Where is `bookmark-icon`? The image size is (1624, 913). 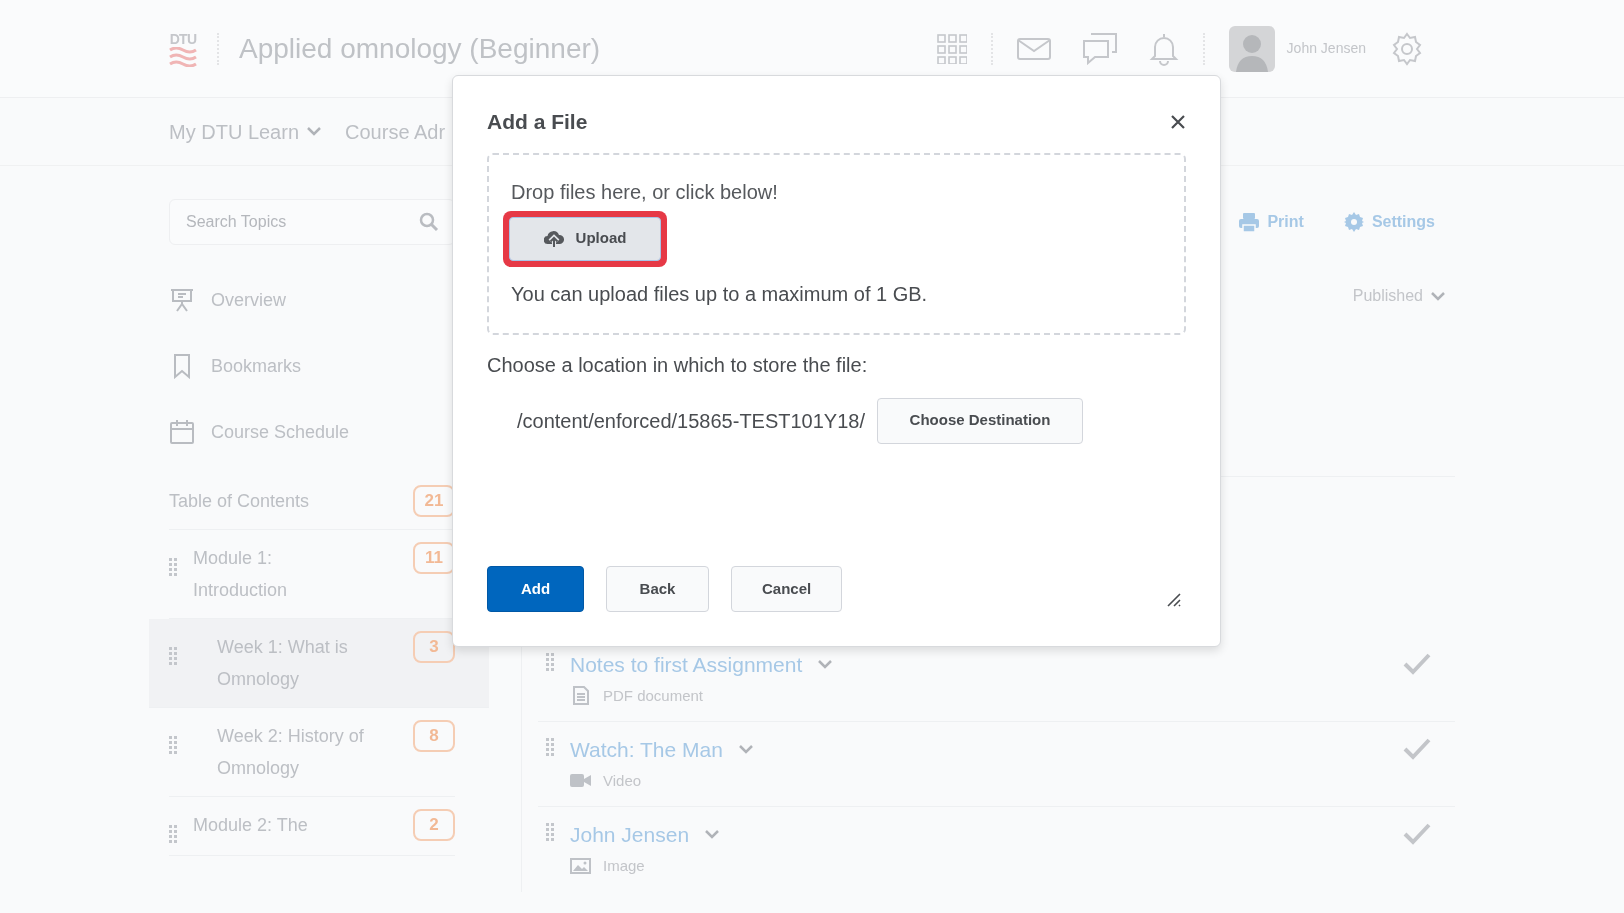
bookmark-icon is located at coordinates (182, 366).